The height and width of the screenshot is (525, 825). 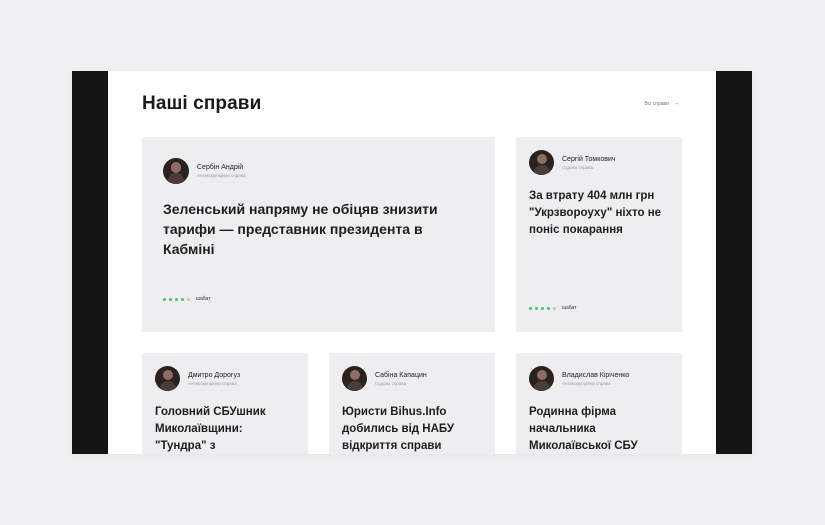 I want to click on author-name: Сергій Томкович, so click(x=589, y=159).